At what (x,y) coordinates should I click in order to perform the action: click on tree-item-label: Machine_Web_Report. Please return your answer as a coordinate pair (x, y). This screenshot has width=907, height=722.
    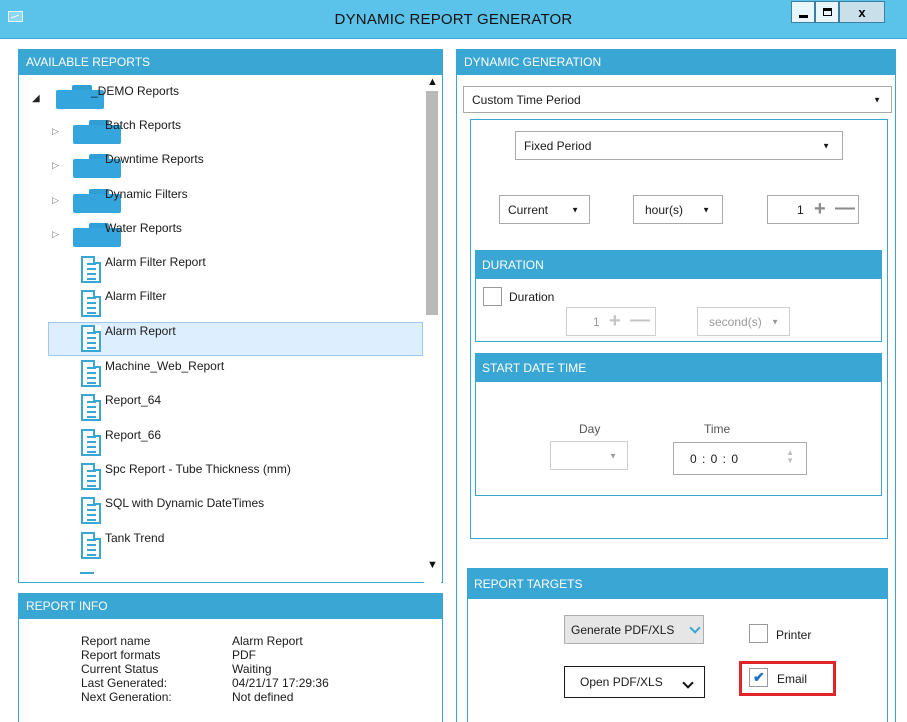
    Looking at the image, I should click on (165, 366).